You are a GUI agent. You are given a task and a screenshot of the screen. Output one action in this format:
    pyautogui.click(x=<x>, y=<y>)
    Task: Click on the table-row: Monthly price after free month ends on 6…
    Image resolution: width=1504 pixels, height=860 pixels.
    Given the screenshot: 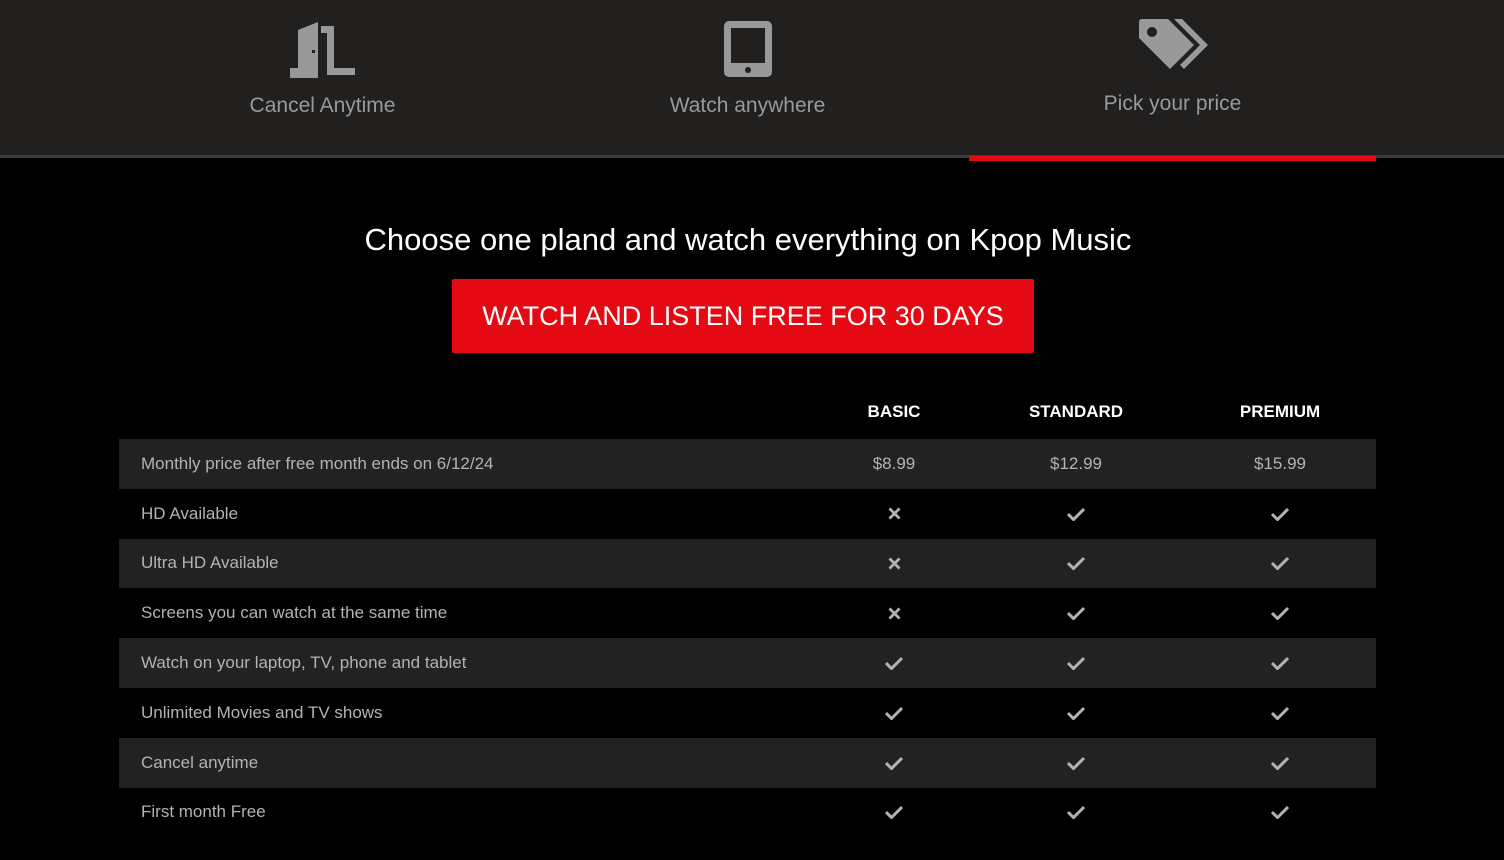 What is the action you would take?
    pyautogui.click(x=747, y=464)
    